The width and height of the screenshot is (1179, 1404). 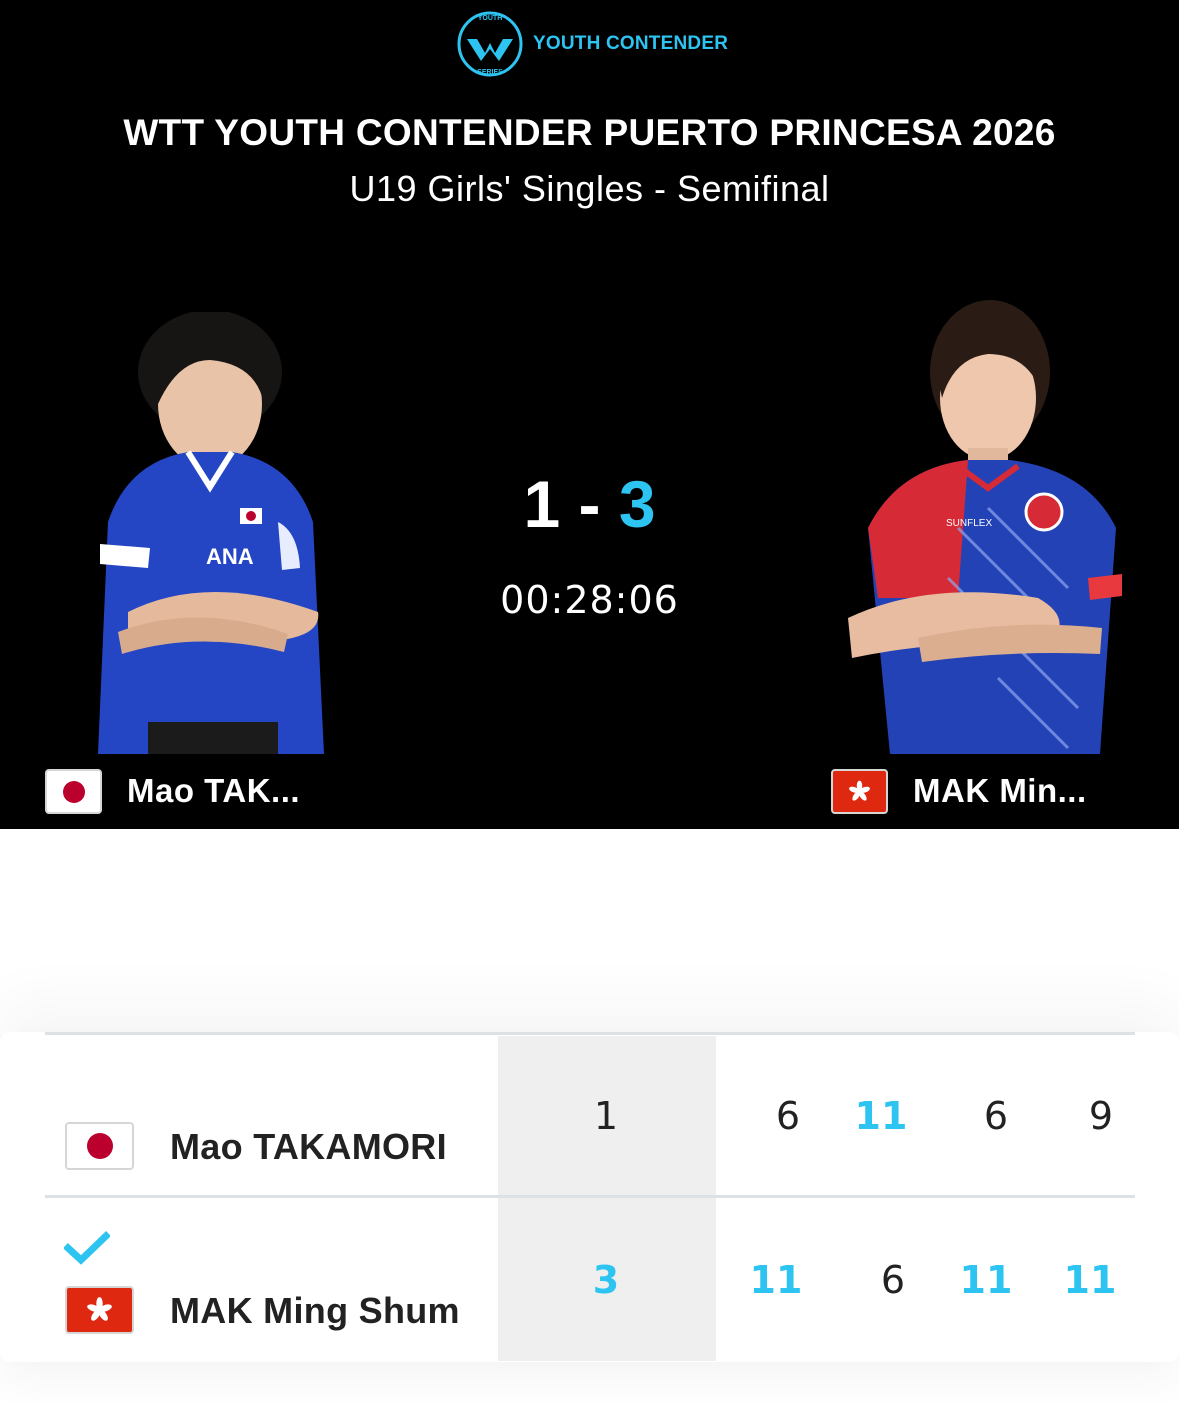 What do you see at coordinates (590, 1196) in the screenshot?
I see `table-divider-middle` at bounding box center [590, 1196].